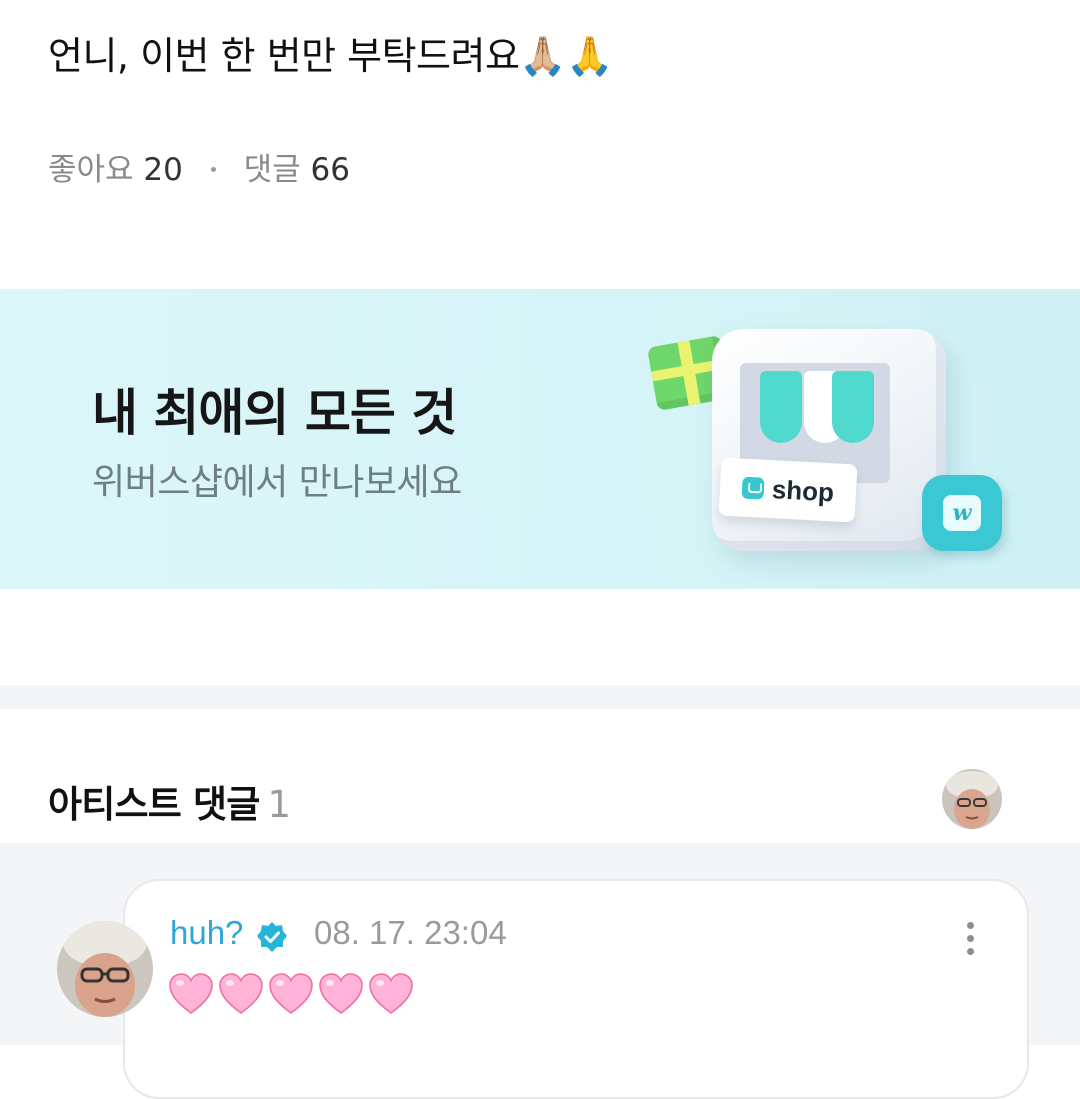  Describe the element at coordinates (753, 488) in the screenshot. I see `shop-bag-icon` at that location.